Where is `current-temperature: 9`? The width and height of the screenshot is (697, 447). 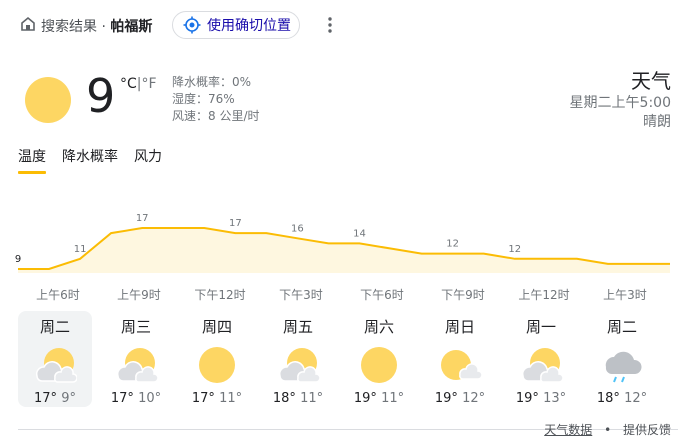 current-temperature: 9 is located at coordinates (101, 96).